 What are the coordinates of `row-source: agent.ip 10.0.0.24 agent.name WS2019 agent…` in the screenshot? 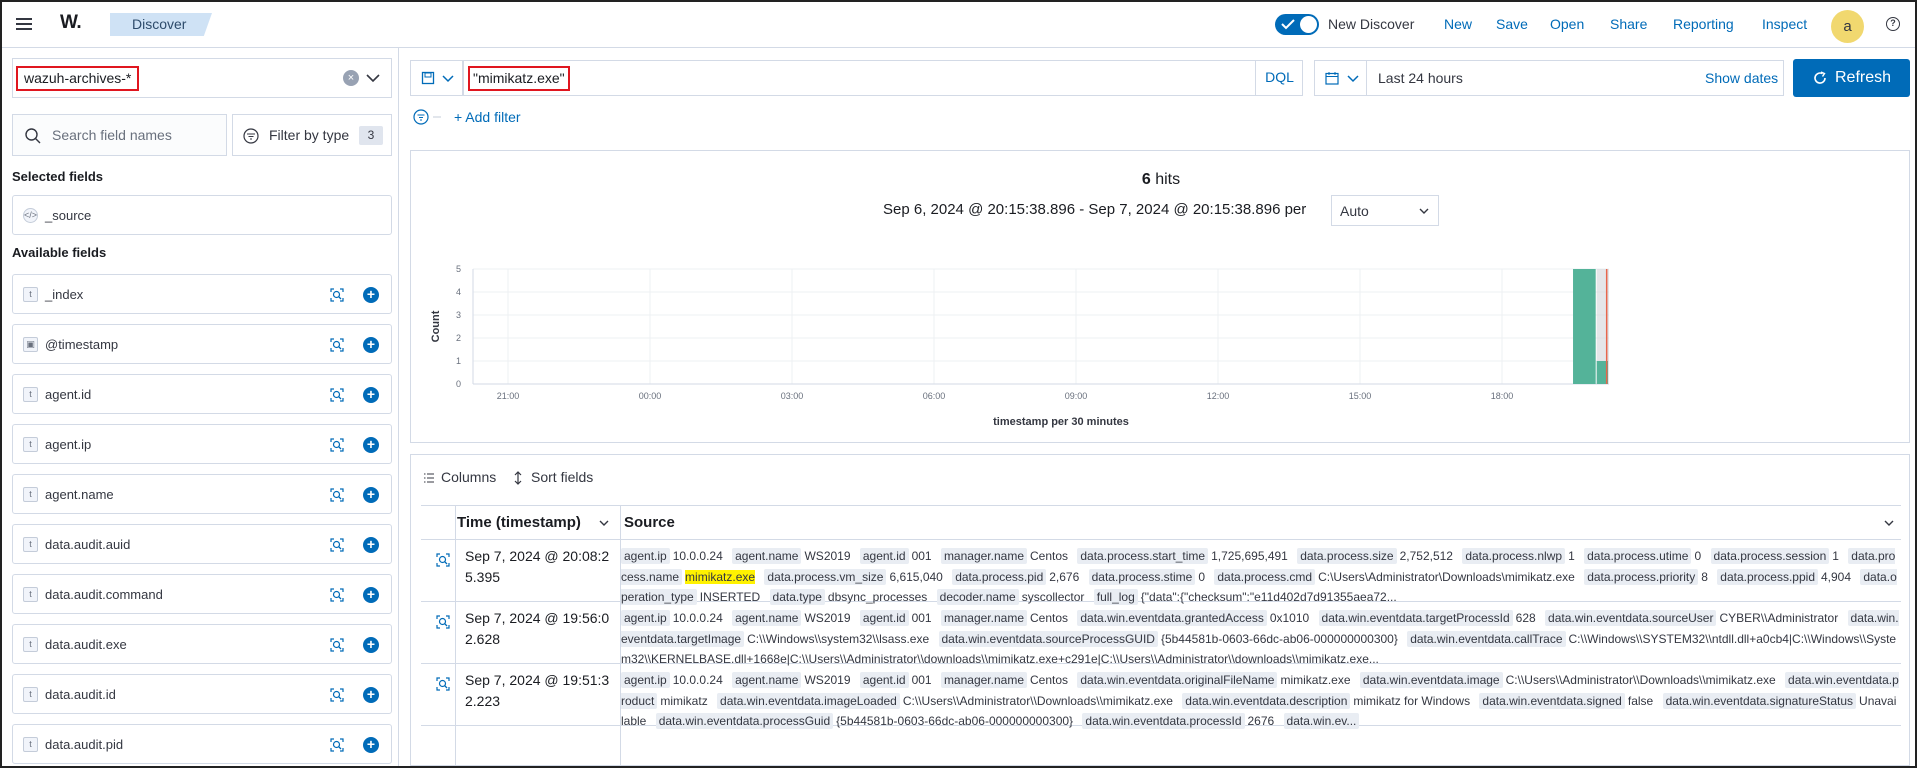 It's located at (1260, 577).